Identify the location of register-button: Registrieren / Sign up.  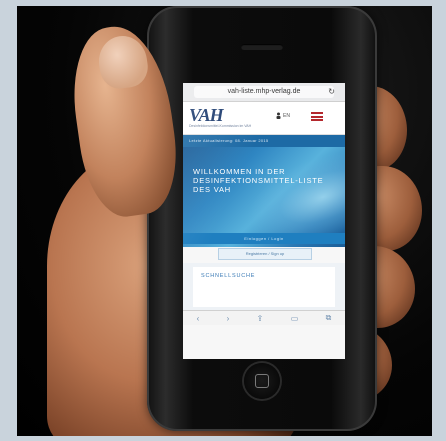
(265, 254).